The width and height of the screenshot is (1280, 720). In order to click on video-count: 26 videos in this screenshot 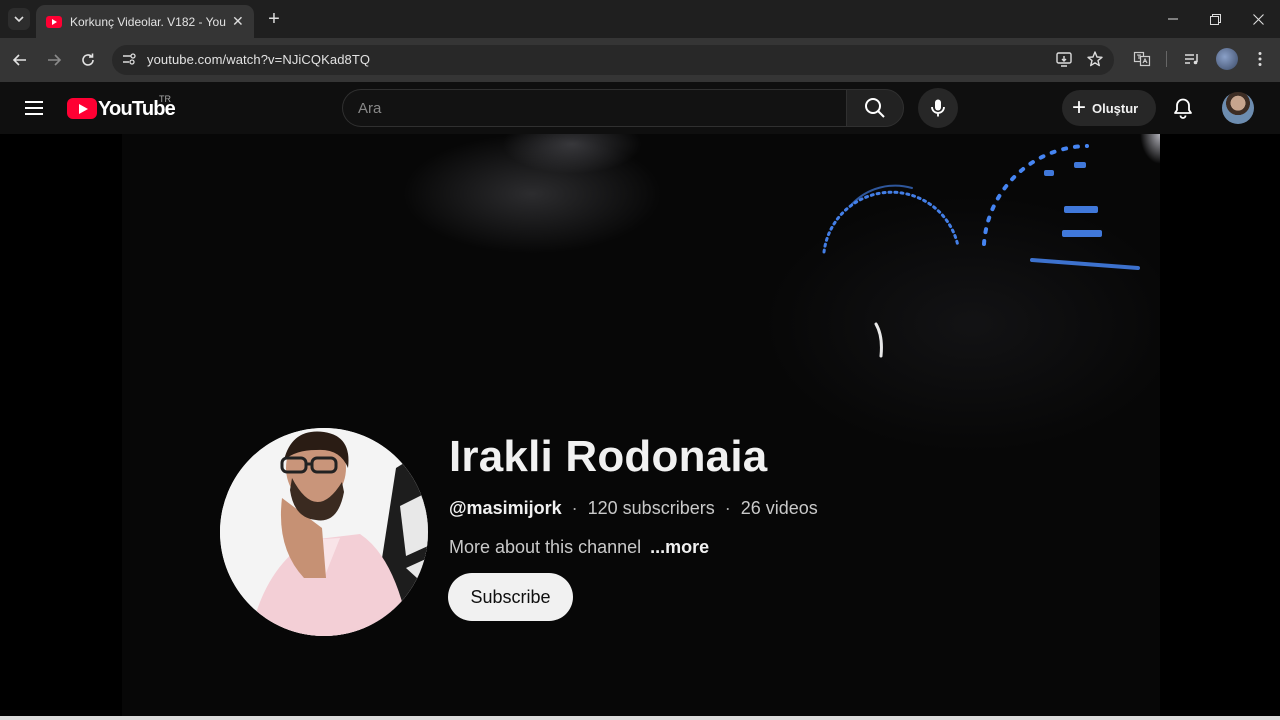, I will do `click(779, 508)`.